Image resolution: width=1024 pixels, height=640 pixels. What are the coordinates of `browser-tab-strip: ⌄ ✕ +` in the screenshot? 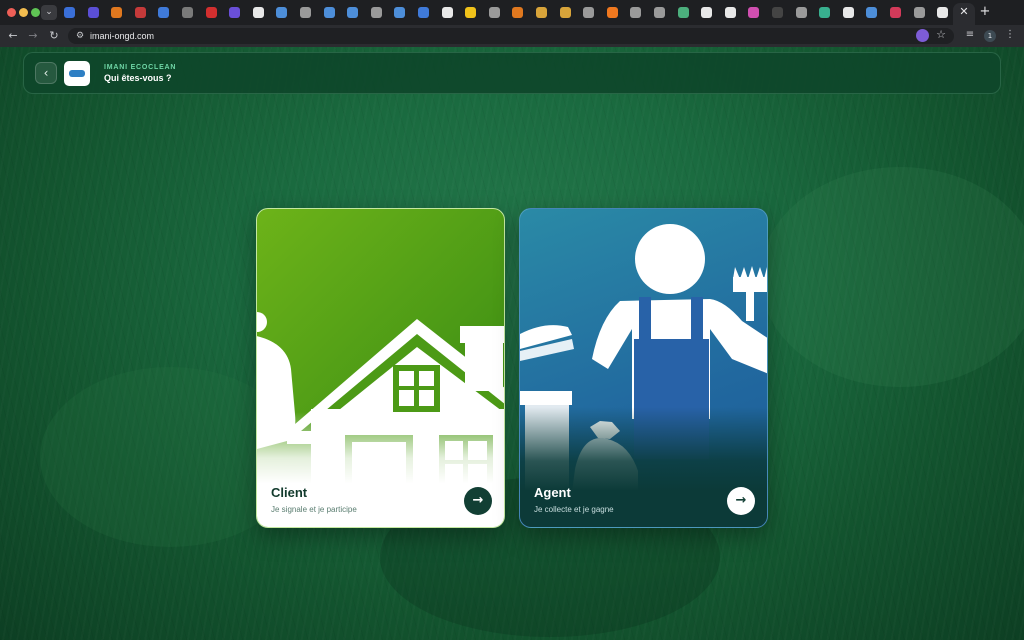 It's located at (512, 12).